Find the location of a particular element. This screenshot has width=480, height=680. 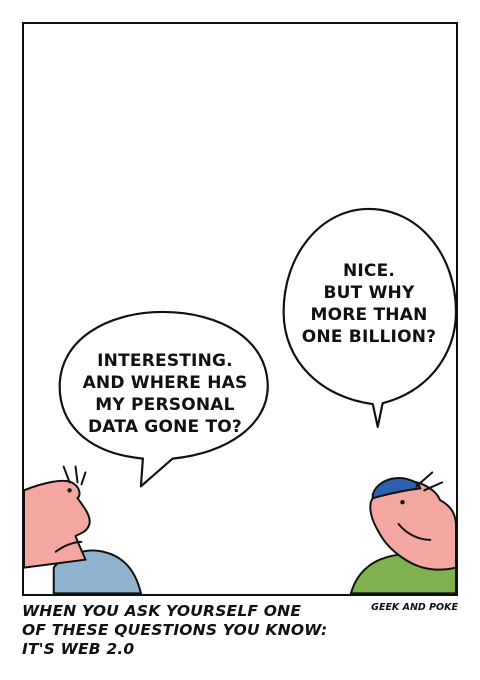

right-bubble-line: NICE. is located at coordinates (369, 271).